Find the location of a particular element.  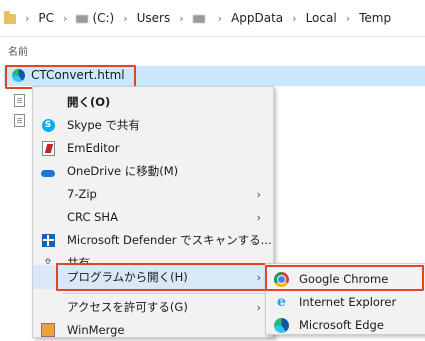

file-name: CTConvert.html is located at coordinates (78, 75).